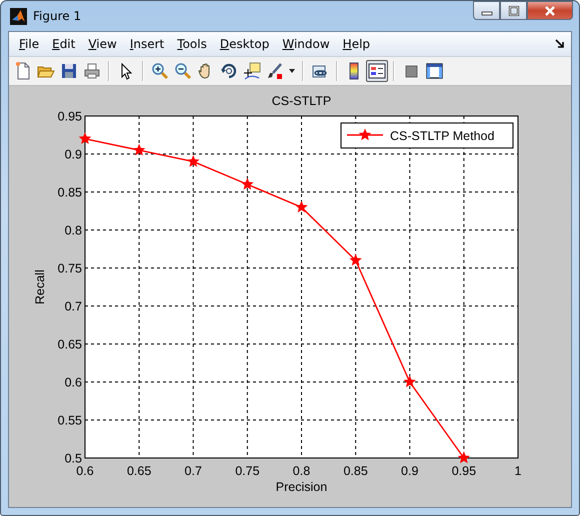 The width and height of the screenshot is (580, 516). Describe the element at coordinates (191, 44) in the screenshot. I see `menu-item: Tools` at that location.